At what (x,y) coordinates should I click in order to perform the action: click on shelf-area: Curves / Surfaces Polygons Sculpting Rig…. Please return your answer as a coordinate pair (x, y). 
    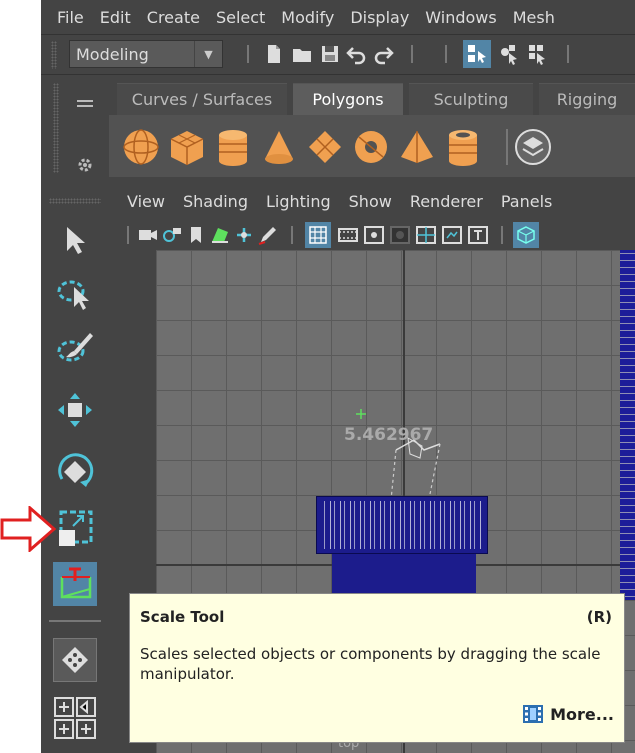
    Looking at the image, I should click on (338, 127).